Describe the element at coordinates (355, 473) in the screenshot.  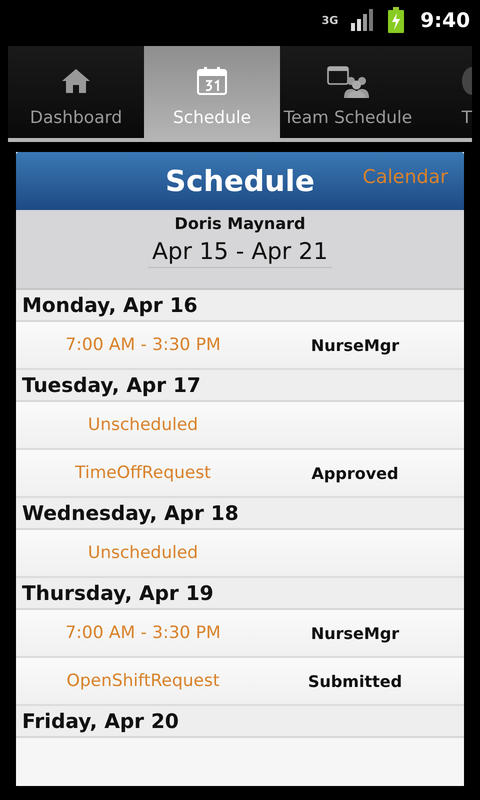
I see `entry-status: Approved` at that location.